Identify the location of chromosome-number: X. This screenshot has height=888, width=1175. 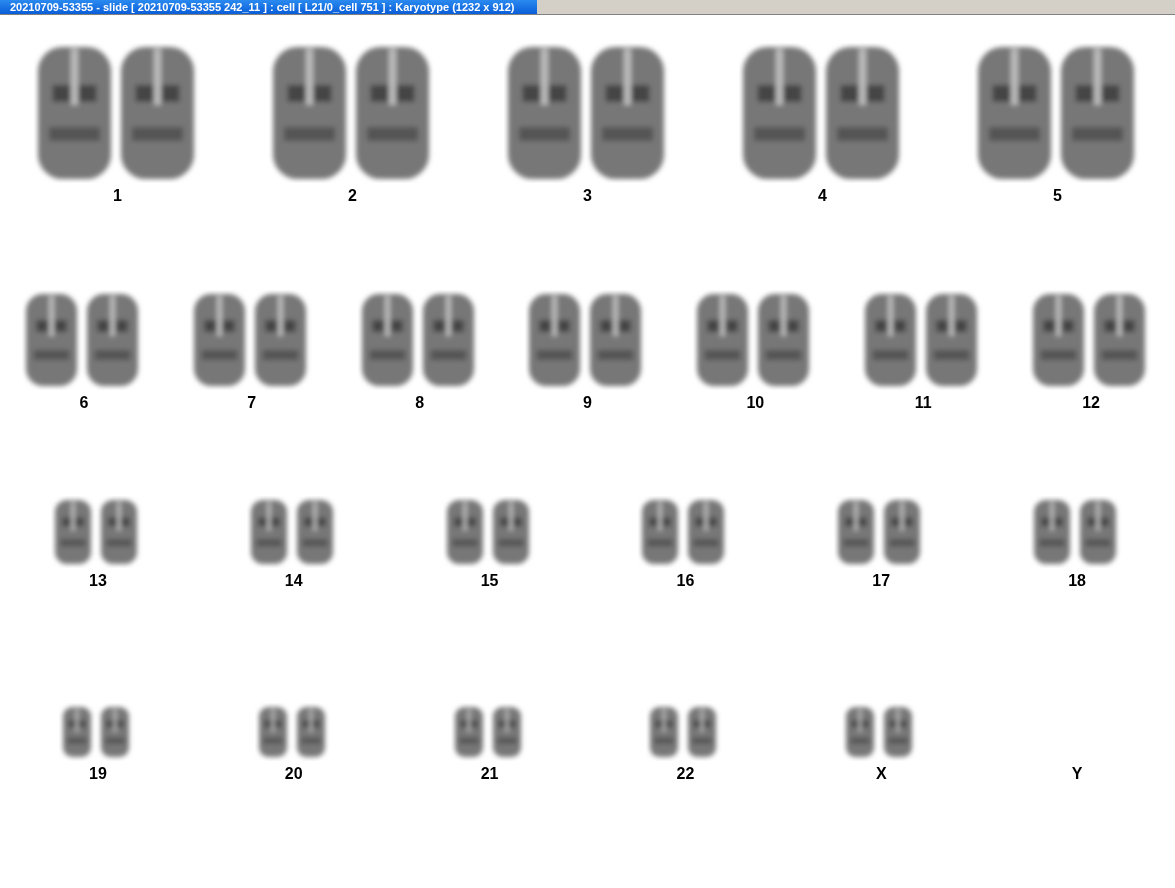
(881, 774).